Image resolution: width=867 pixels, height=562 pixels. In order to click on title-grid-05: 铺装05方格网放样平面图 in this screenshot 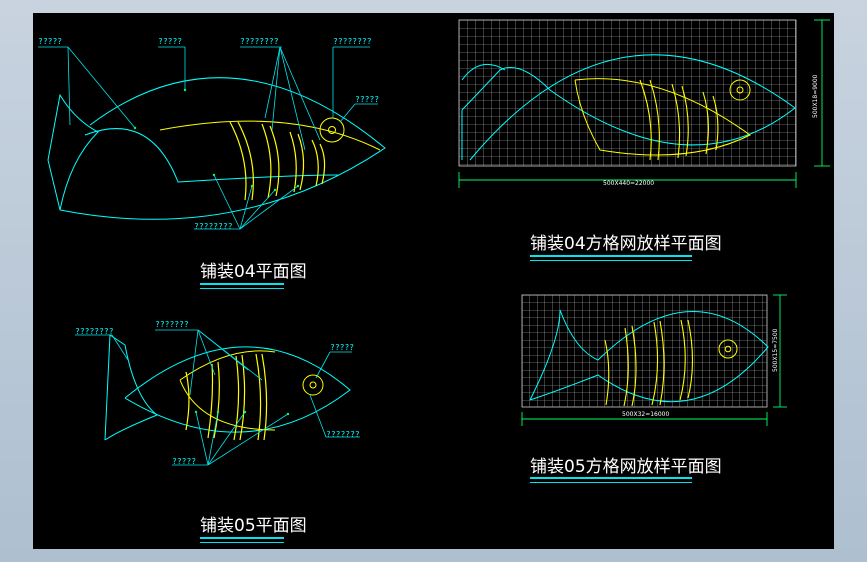, I will do `click(626, 467)`.